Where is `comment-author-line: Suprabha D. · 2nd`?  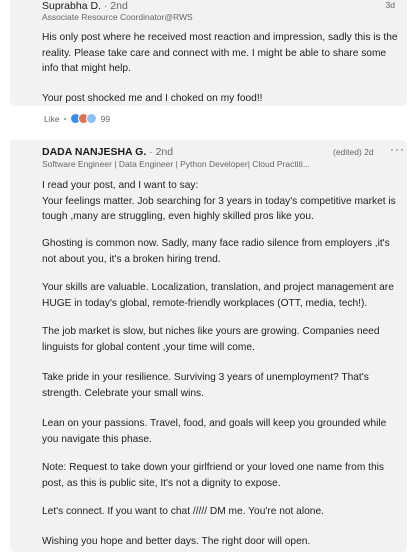 comment-author-line: Suprabha D. · 2nd is located at coordinates (85, 6).